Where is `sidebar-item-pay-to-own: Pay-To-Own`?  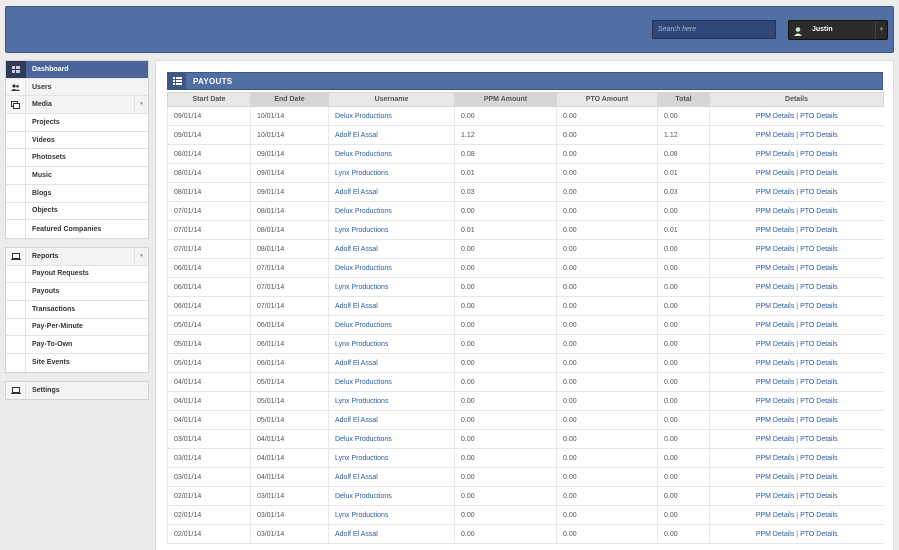
sidebar-item-pay-to-own: Pay-To-Own is located at coordinates (77, 345).